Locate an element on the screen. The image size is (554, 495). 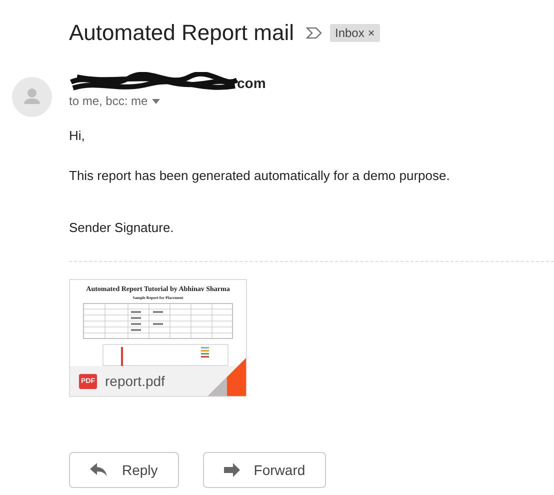
message-paragraph: Hi, is located at coordinates (77, 135).